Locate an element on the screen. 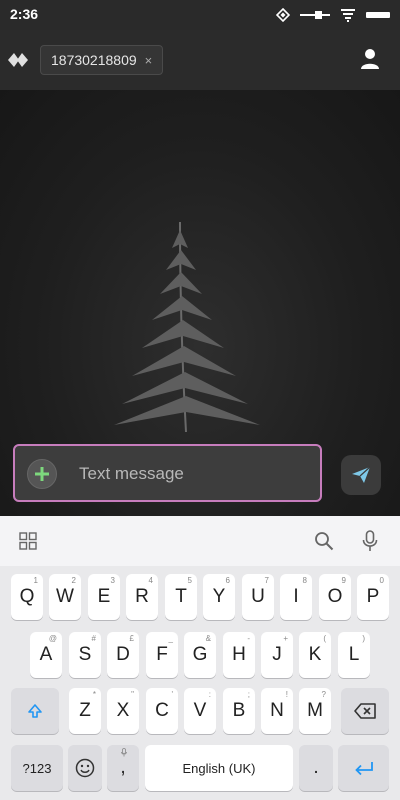 This screenshot has width=400, height=800. key-h: H- is located at coordinates (239, 655).